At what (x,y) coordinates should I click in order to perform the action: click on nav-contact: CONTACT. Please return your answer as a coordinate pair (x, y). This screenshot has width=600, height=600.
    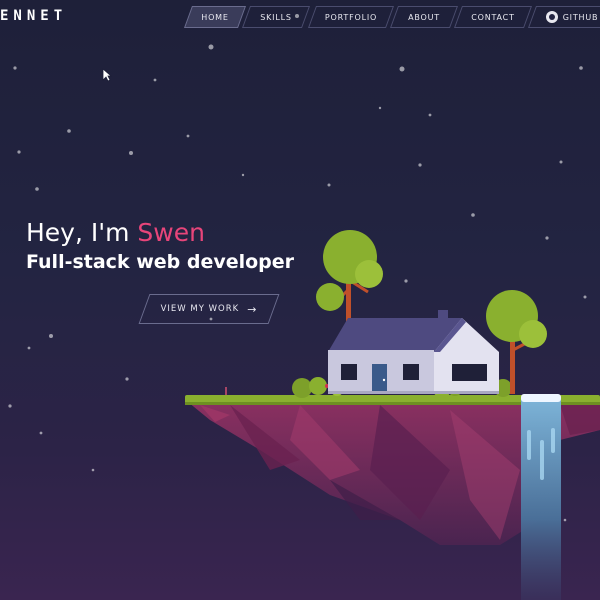
    Looking at the image, I should click on (493, 17).